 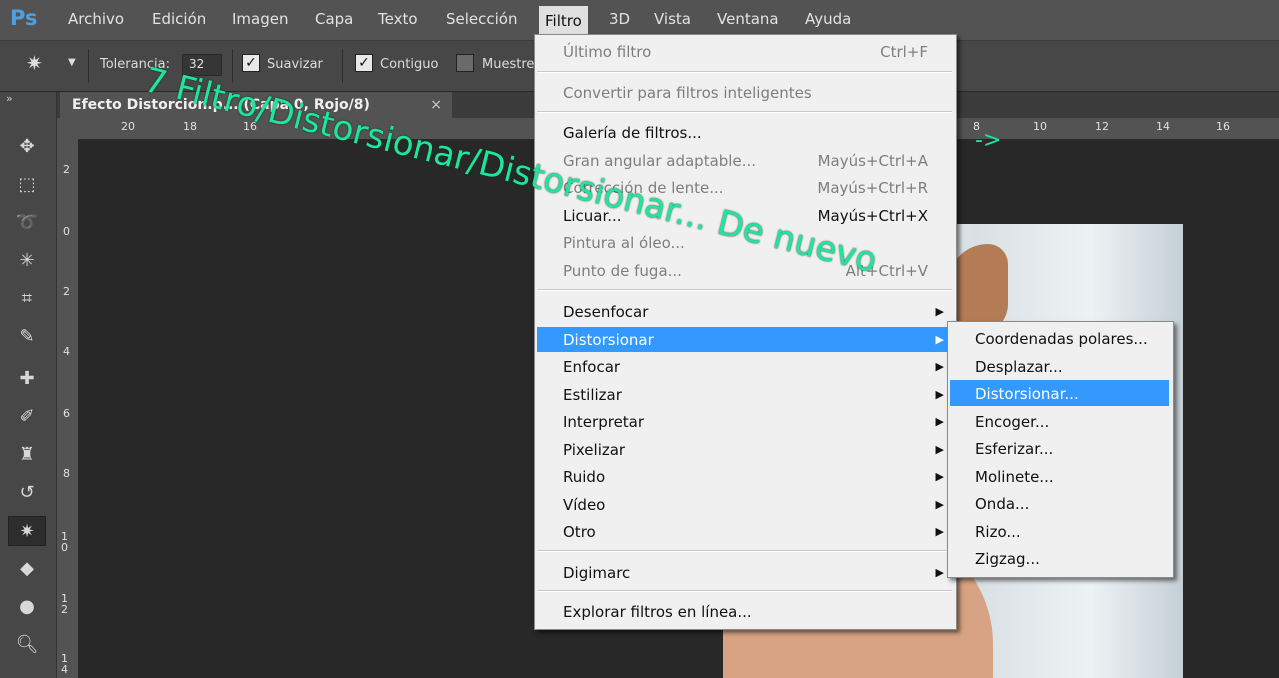 What do you see at coordinates (1040, 126) in the screenshot?
I see `ruler-label: 10` at bounding box center [1040, 126].